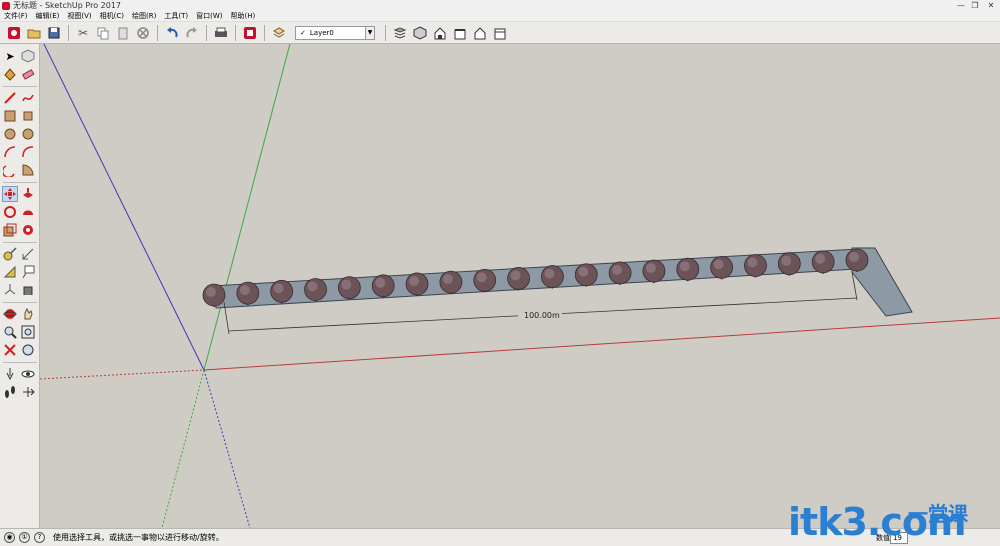 Image resolution: width=1000 pixels, height=546 pixels. Describe the element at coordinates (10, 374) in the screenshot. I see `position-camera-icon` at that location.